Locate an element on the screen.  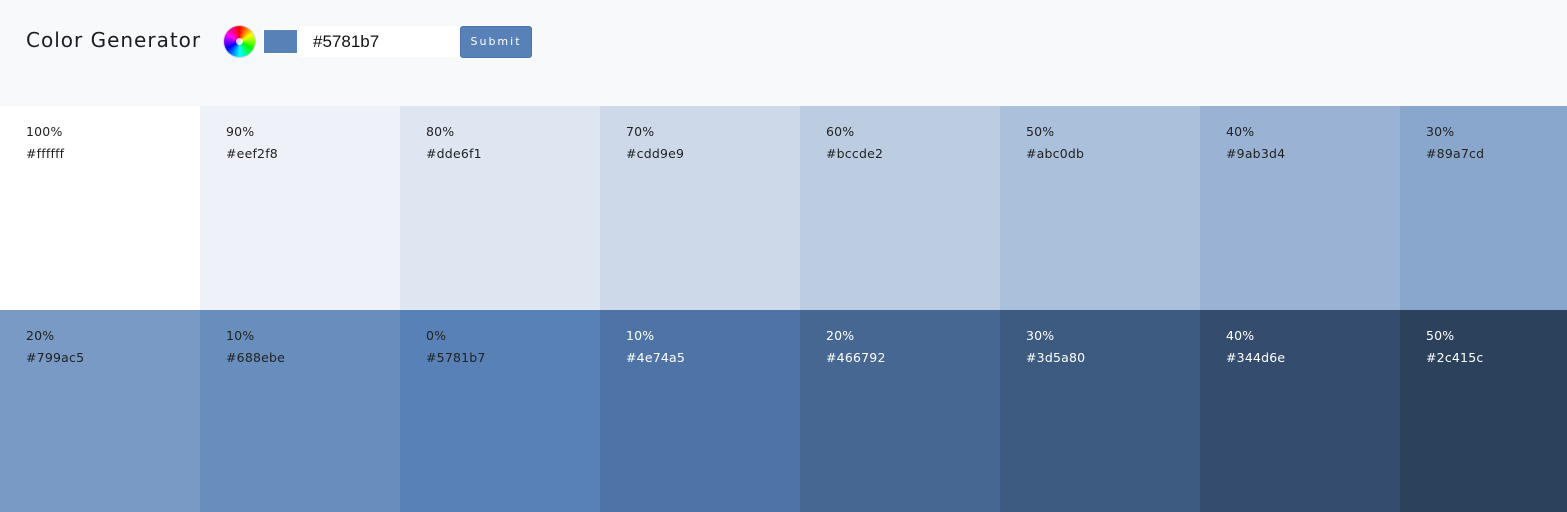
color-tile: 70% #cdd9e9 is located at coordinates (700, 208).